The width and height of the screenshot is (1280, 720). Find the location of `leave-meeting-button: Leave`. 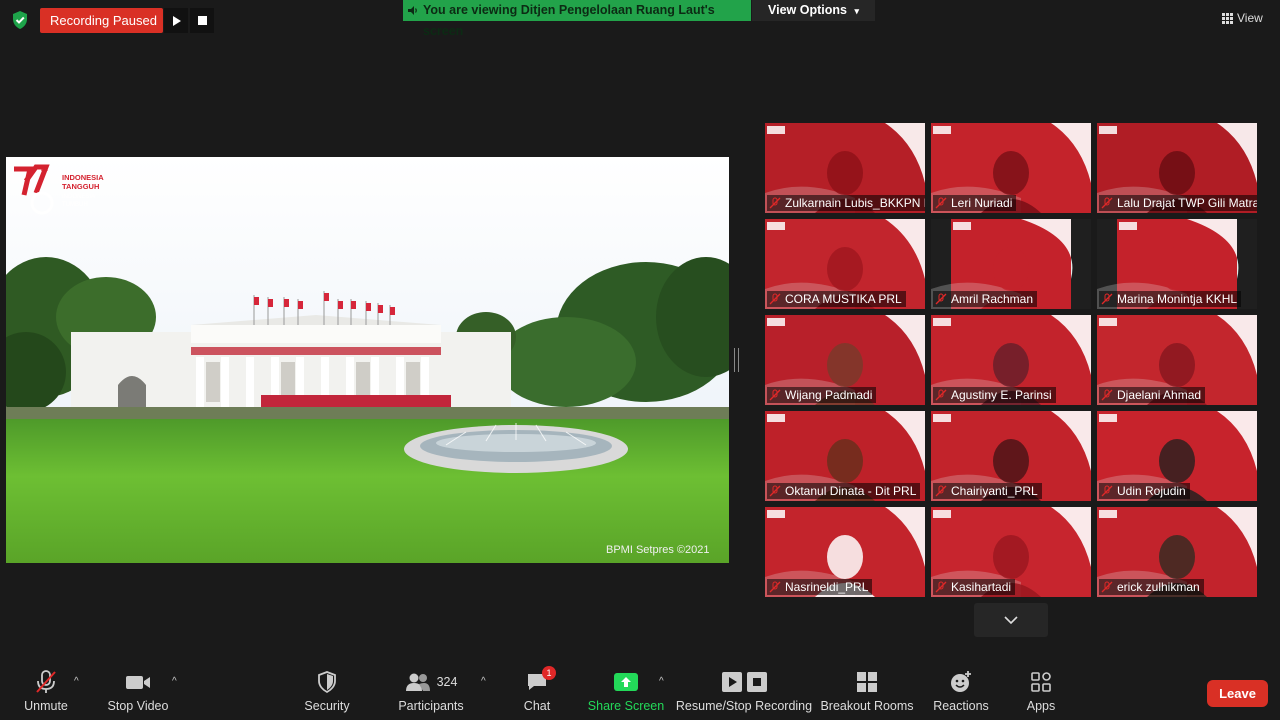

leave-meeting-button: Leave is located at coordinates (1237, 693).